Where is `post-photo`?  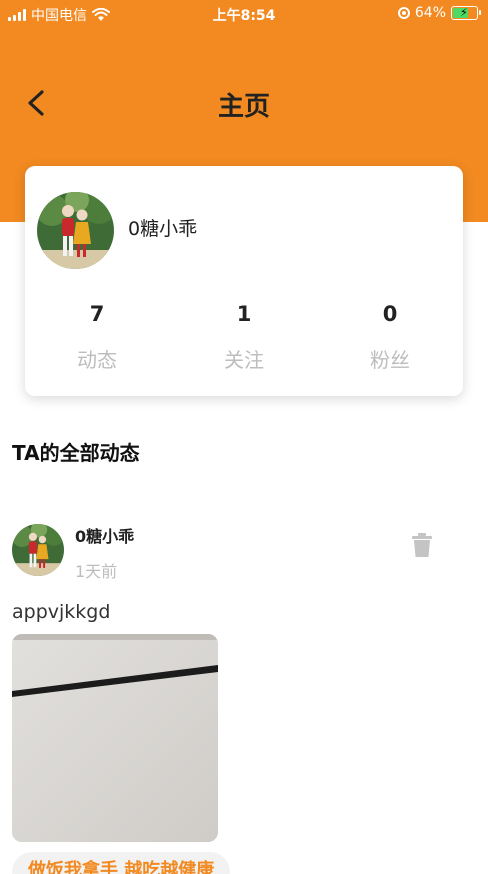 post-photo is located at coordinates (115, 738).